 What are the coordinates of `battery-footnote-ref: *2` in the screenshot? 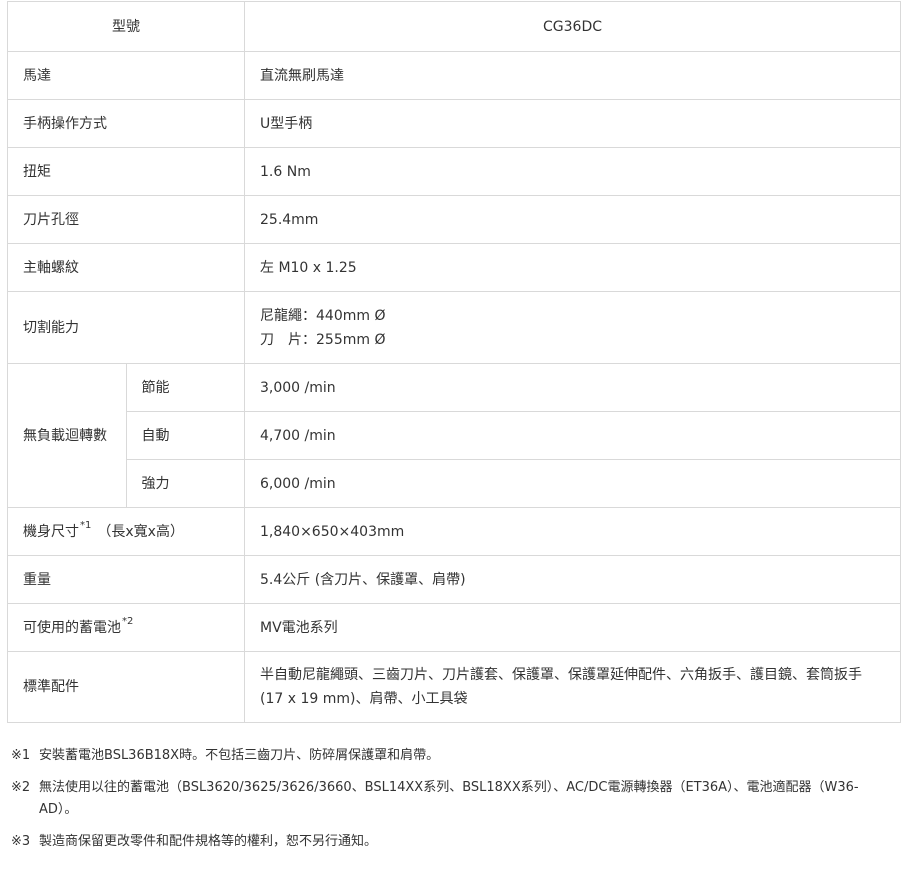 It's located at (128, 621).